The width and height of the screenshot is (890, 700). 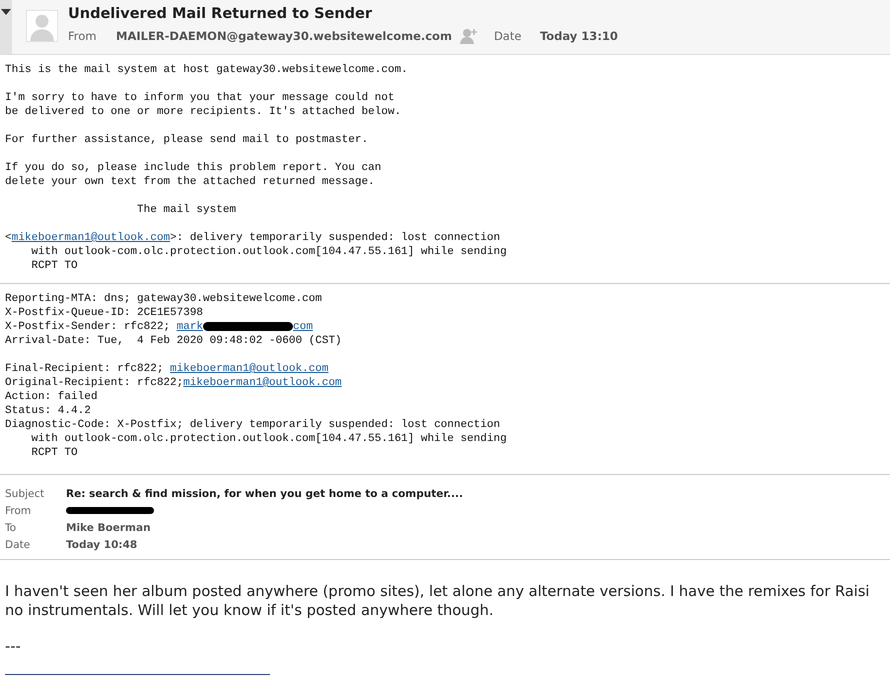 I want to click on status-line: RCPT TO, so click(x=54, y=453).